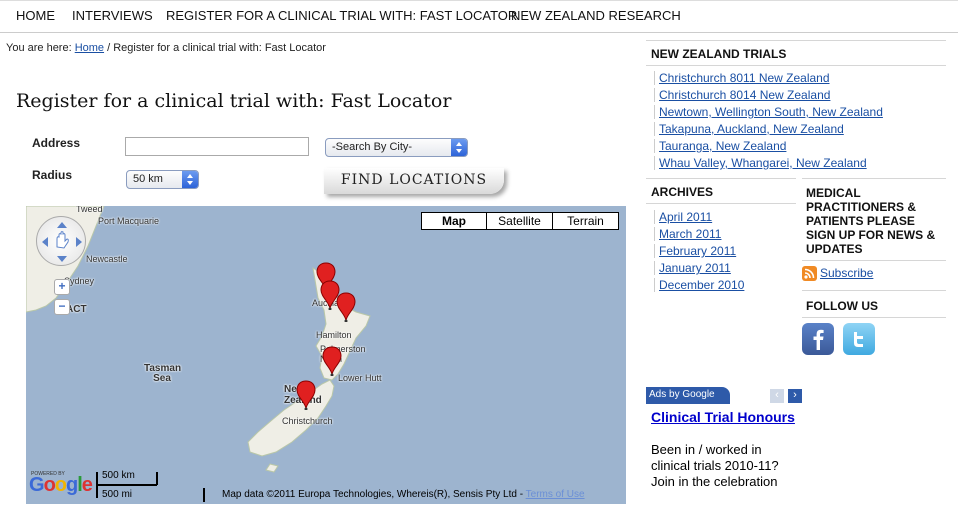 The image size is (958, 509). I want to click on map-divider, so click(204, 495).